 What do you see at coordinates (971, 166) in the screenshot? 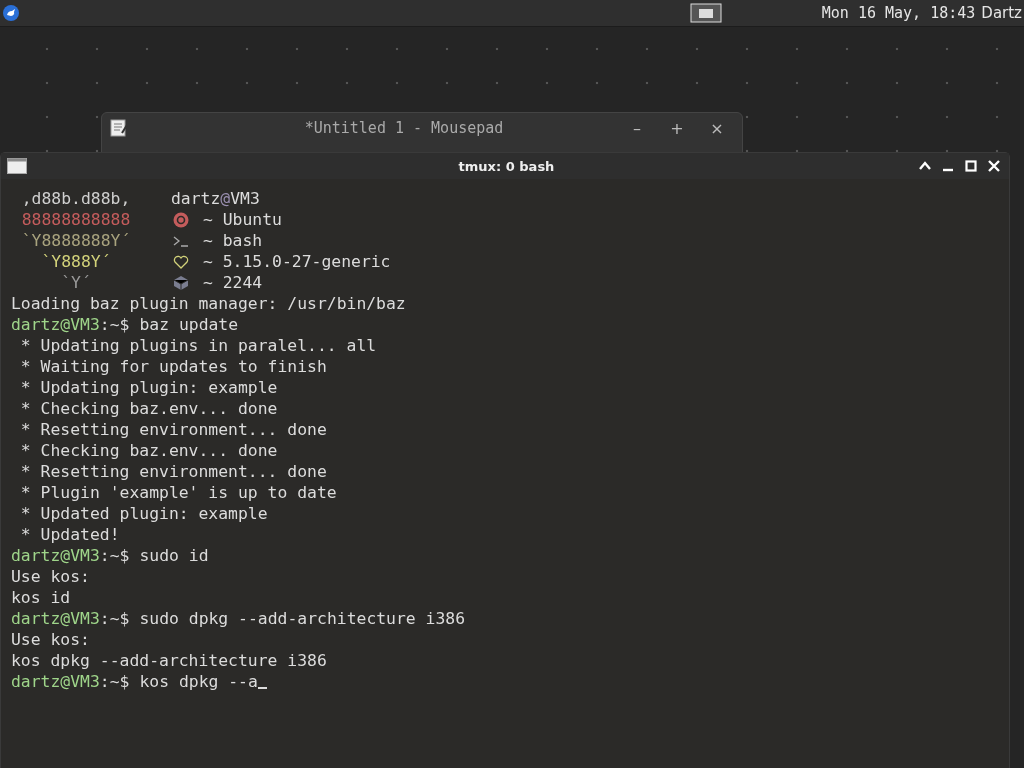
I see `maximize-icon` at bounding box center [971, 166].